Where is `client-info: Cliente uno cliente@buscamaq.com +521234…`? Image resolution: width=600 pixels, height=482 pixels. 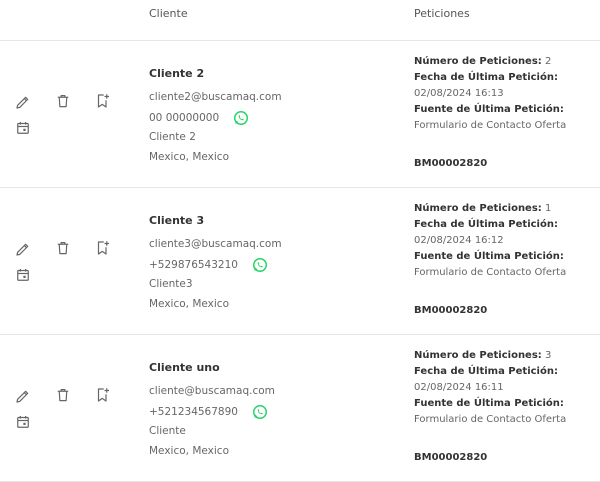 client-info: Cliente uno cliente@buscamaq.com +521234… is located at coordinates (212, 411).